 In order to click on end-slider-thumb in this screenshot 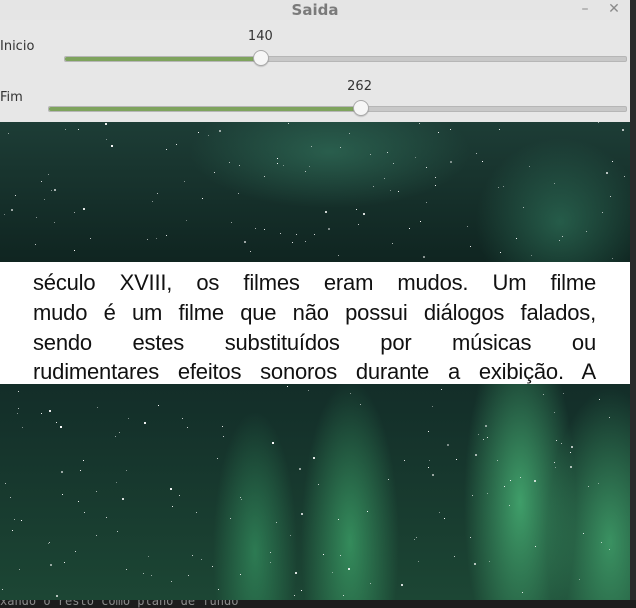, I will do `click(360, 108)`.